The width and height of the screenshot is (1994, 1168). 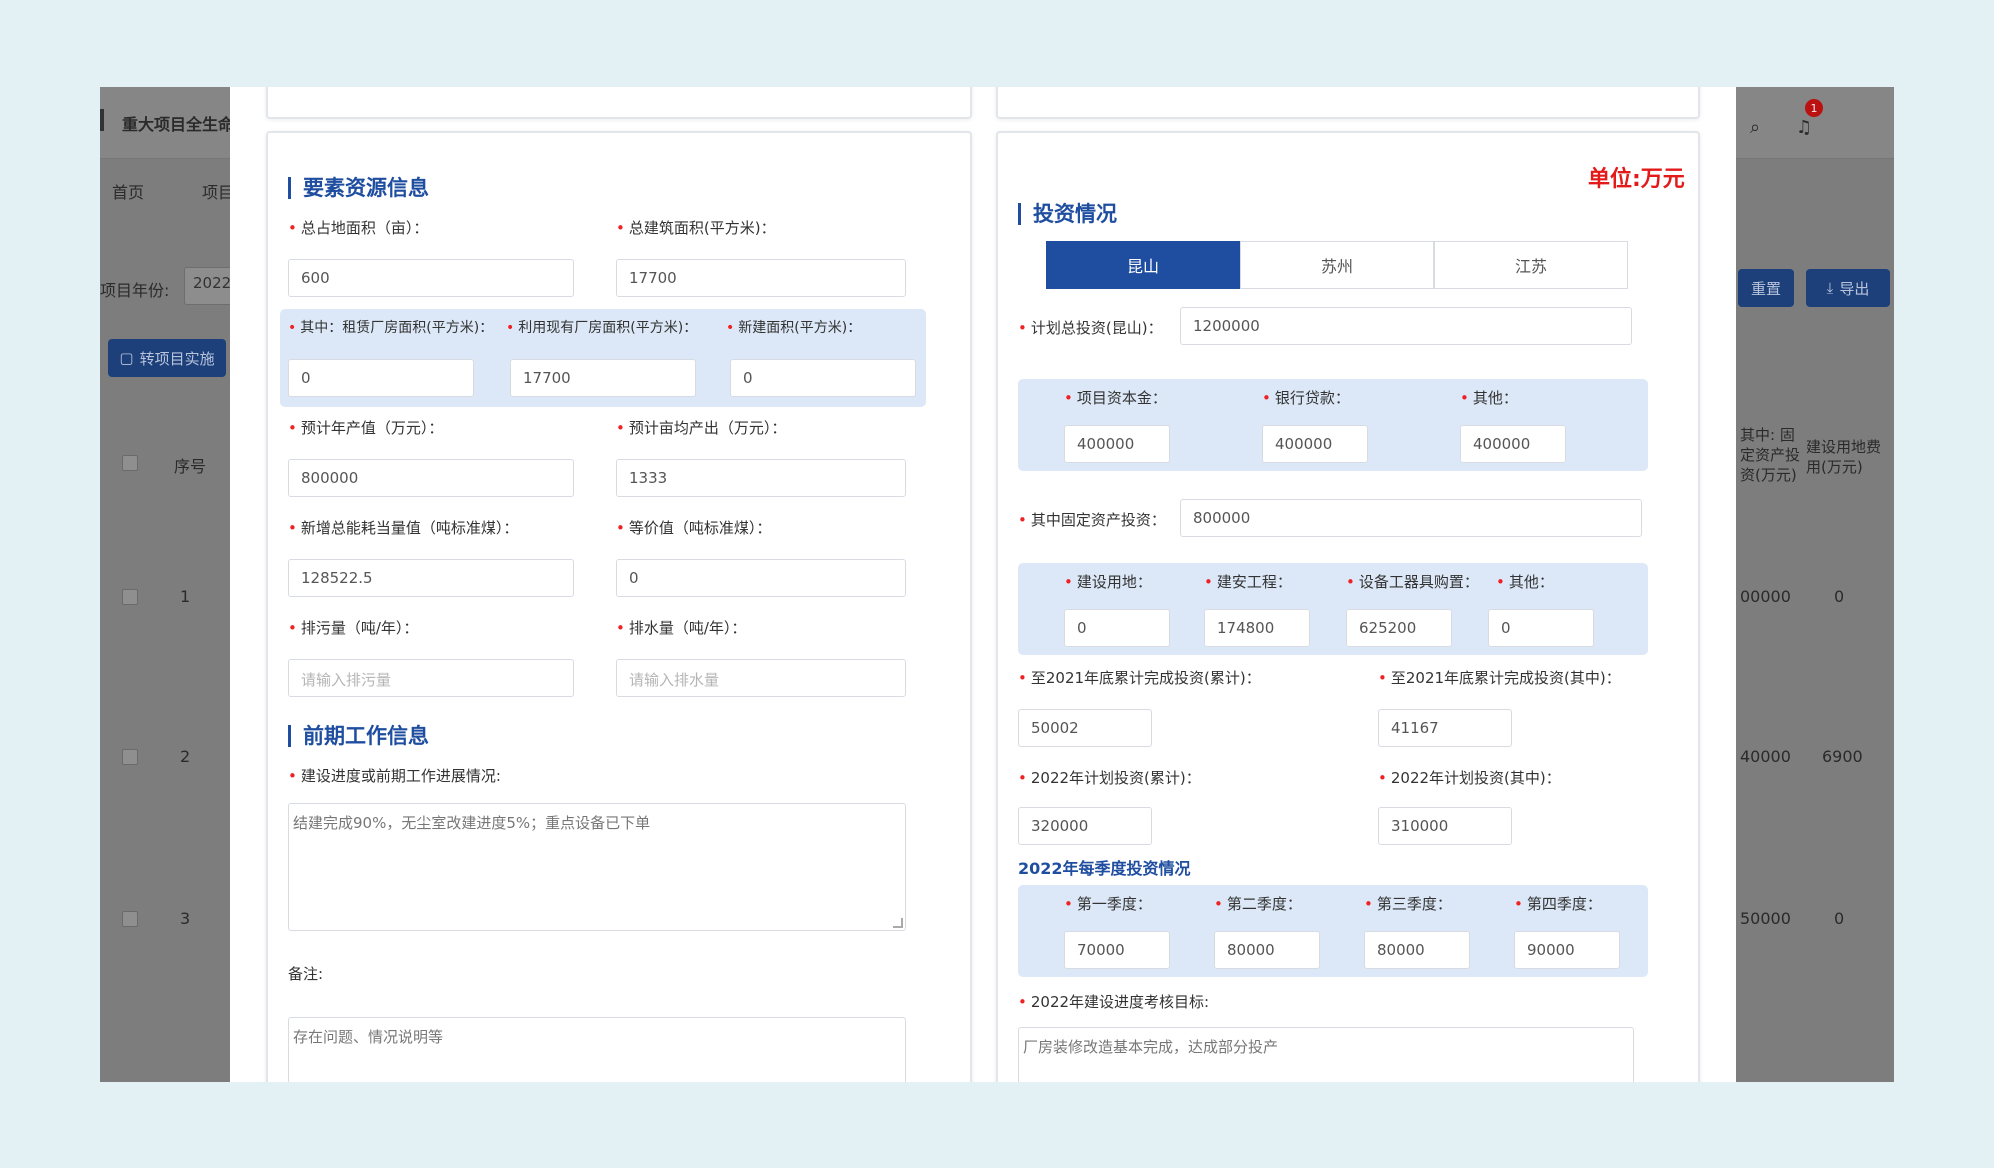 I want to click on cumulative-total-input: 50002, so click(x=1085, y=728).